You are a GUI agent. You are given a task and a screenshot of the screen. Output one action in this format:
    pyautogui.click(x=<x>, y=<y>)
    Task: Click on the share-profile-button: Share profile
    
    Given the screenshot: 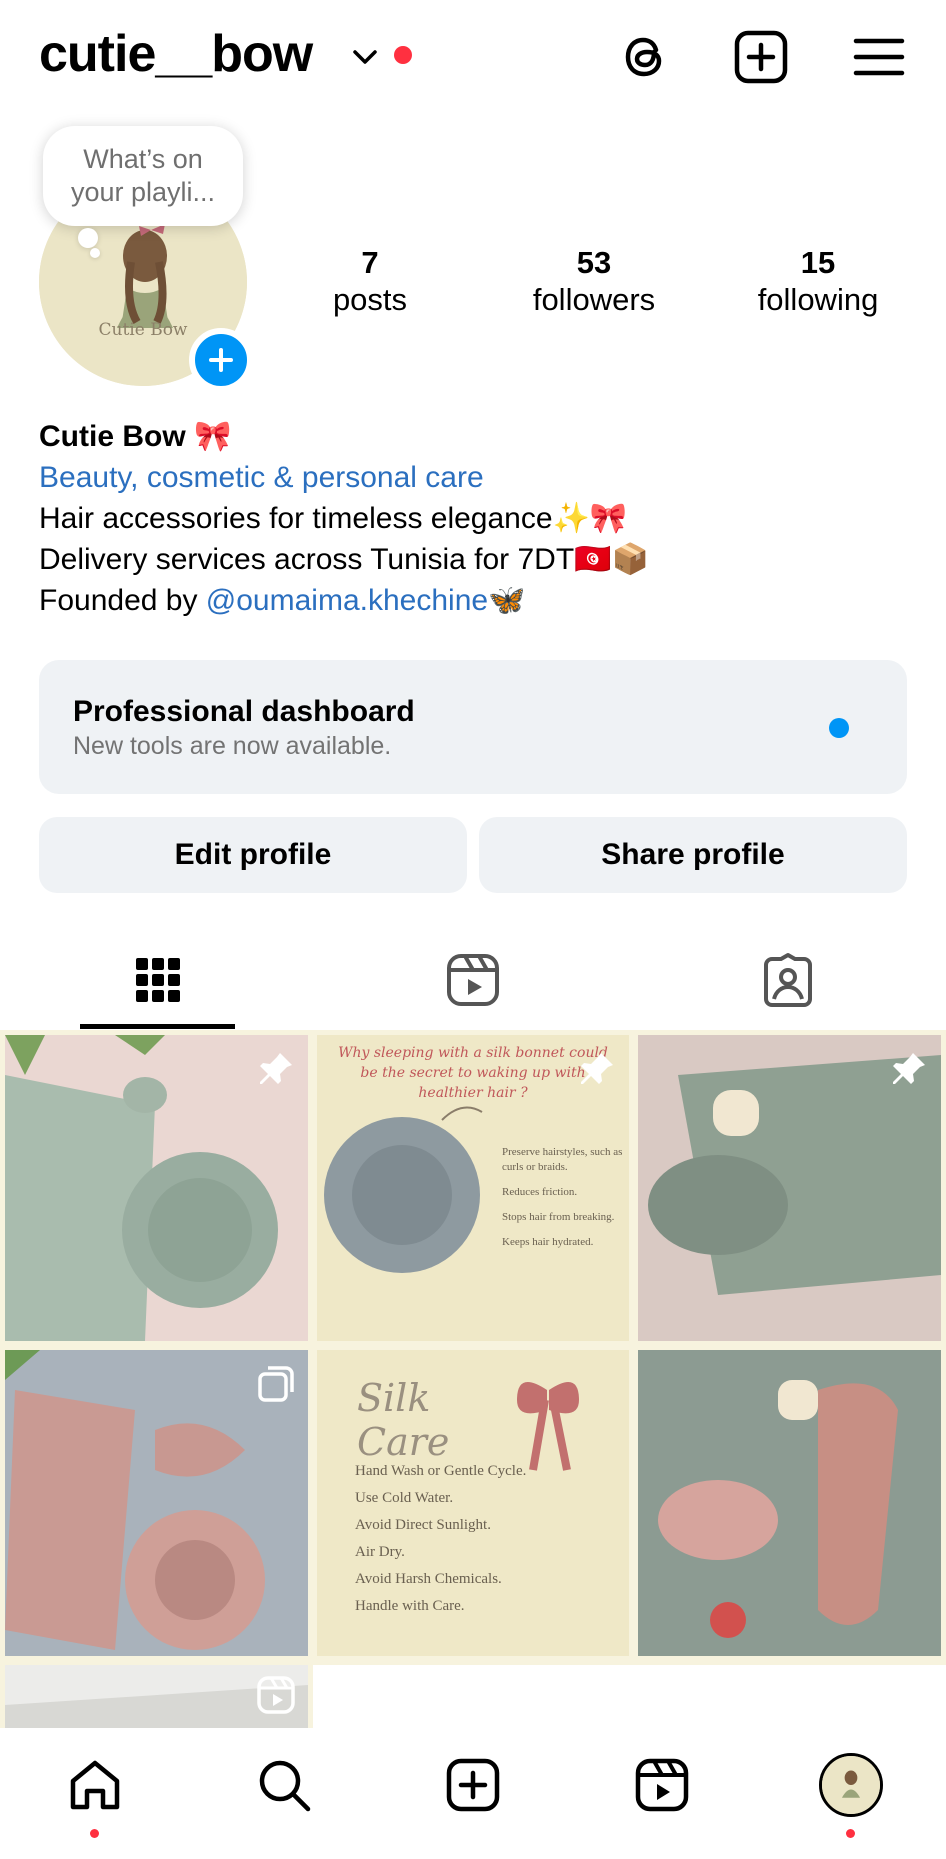 What is the action you would take?
    pyautogui.click(x=693, y=855)
    